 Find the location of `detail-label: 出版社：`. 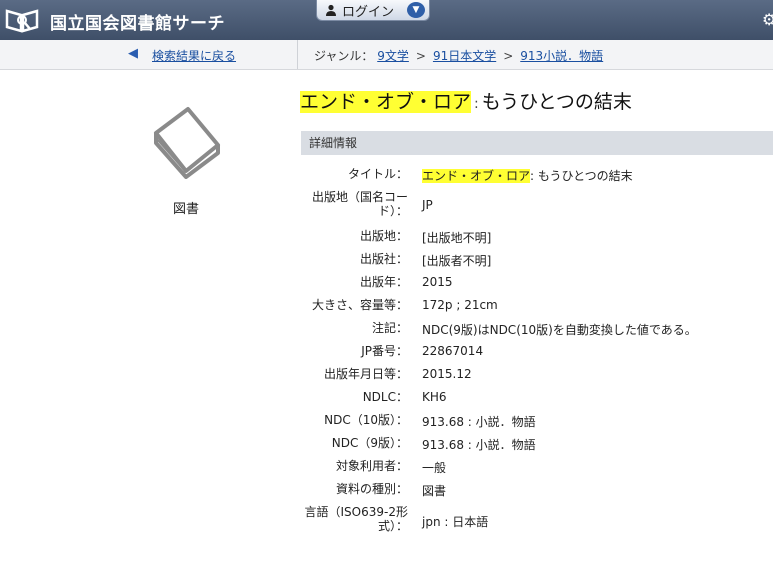

detail-label: 出版社： is located at coordinates (383, 259).